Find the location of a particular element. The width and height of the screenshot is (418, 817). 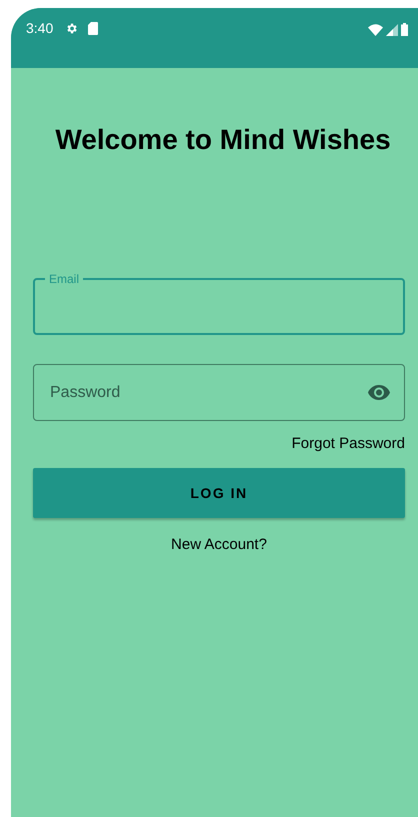

forgot-password-link: Forgot Password is located at coordinates (348, 443).